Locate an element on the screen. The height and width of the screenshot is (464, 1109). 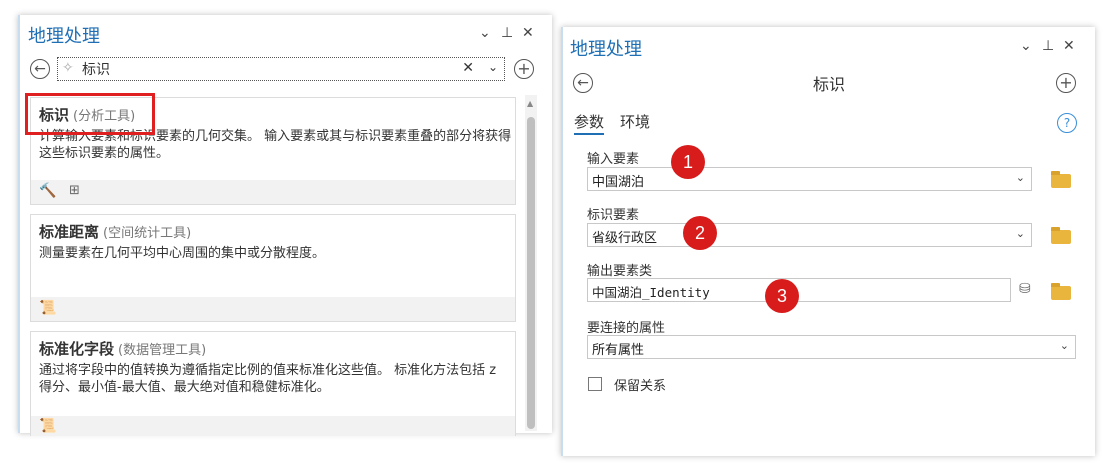
keep-relationships-label: 保留关系 is located at coordinates (640, 386).